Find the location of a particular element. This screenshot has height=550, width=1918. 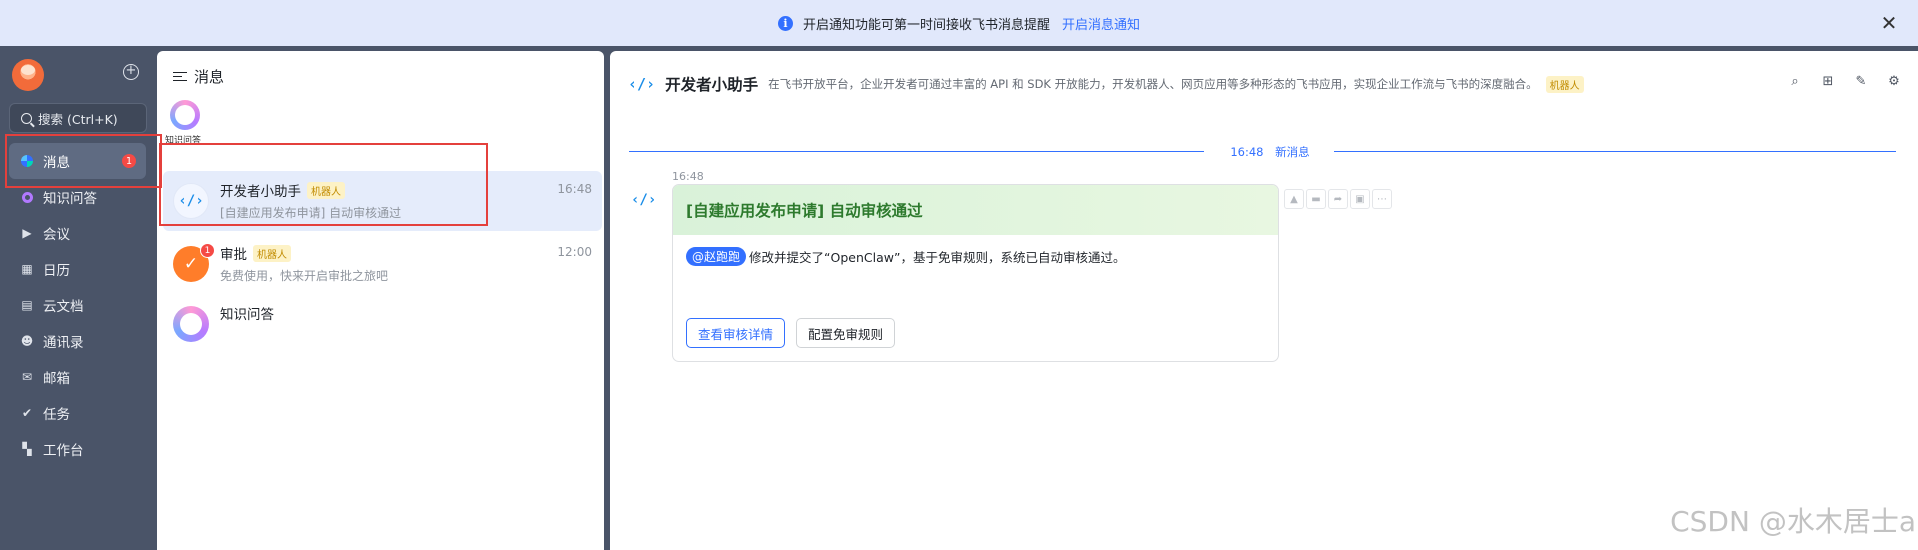

card-body: @赵跑跑 修改并提交了“OpenClaw”，基于免审规则，系统已自动审核通过。 is located at coordinates (905, 256).